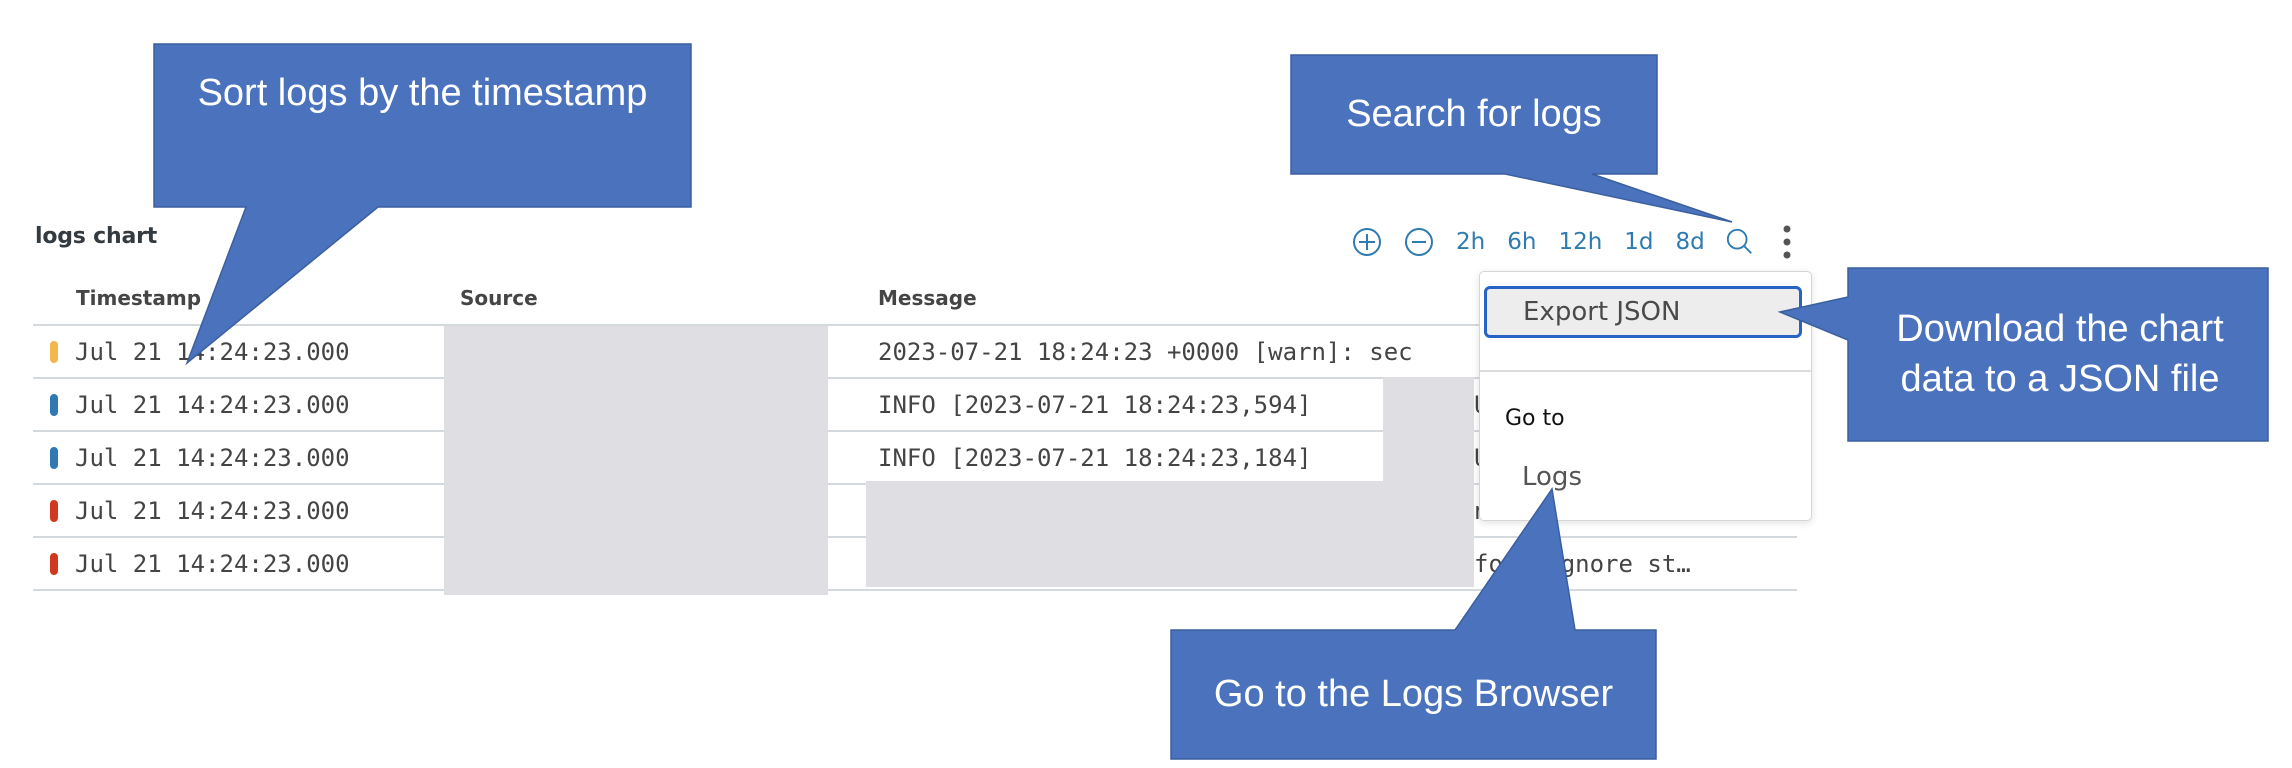  What do you see at coordinates (1521, 242) in the screenshot?
I see `range-6h-button: 6h` at bounding box center [1521, 242].